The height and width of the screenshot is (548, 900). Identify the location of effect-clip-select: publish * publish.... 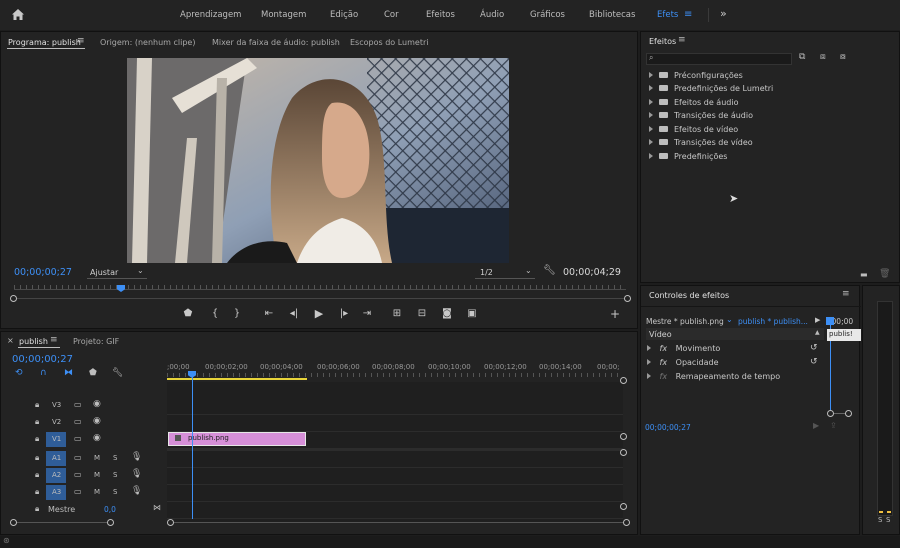
(773, 321).